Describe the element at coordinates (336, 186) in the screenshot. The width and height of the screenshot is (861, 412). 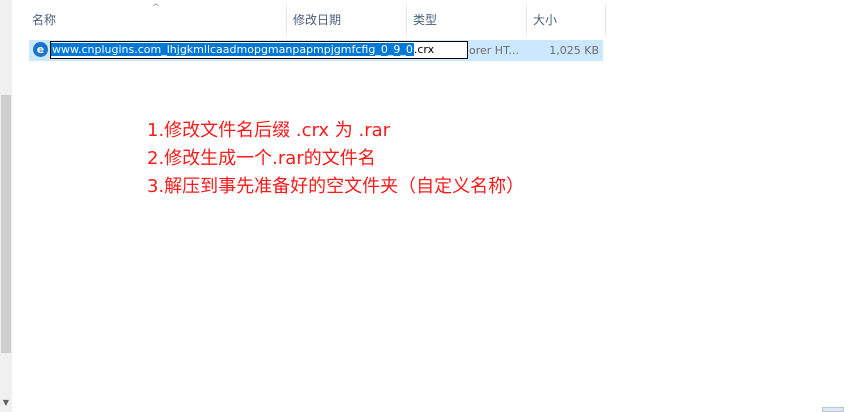
I see `instruction-step-3: 3.解压到事先准备好的空文件夹（自定义名称）` at that location.